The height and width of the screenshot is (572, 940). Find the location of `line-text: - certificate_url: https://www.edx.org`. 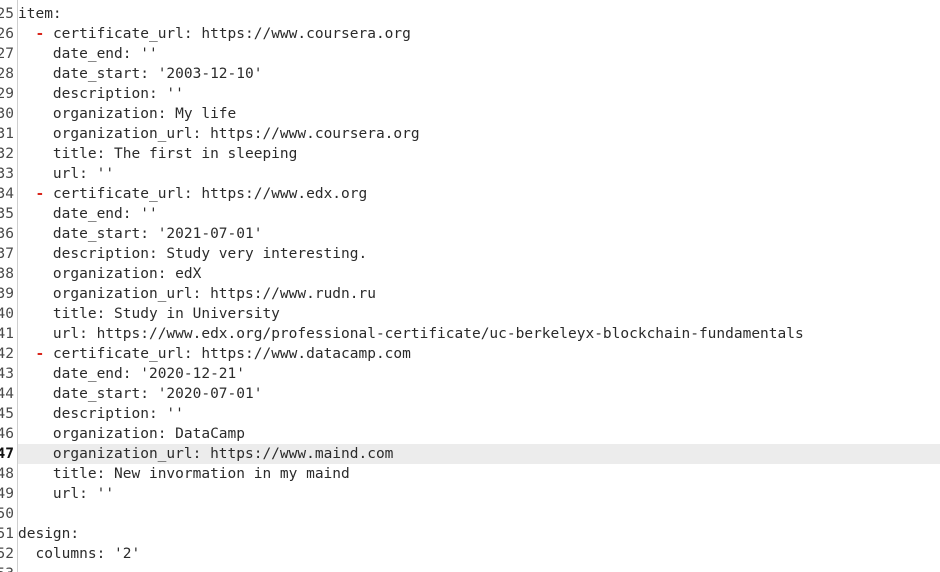

line-text: - certificate_url: https://www.edx.org is located at coordinates (201, 194).